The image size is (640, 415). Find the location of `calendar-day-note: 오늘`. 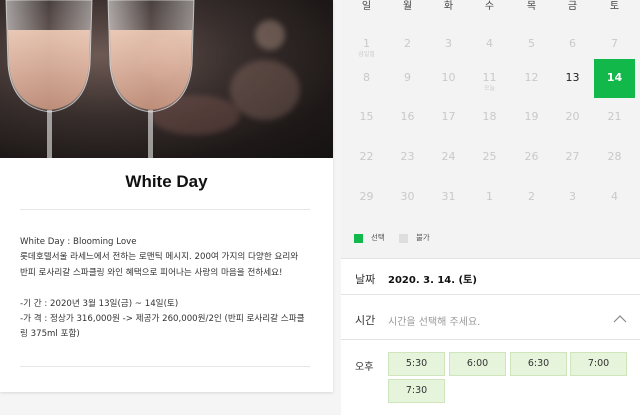

calendar-day-note: 오늘 is located at coordinates (489, 88).